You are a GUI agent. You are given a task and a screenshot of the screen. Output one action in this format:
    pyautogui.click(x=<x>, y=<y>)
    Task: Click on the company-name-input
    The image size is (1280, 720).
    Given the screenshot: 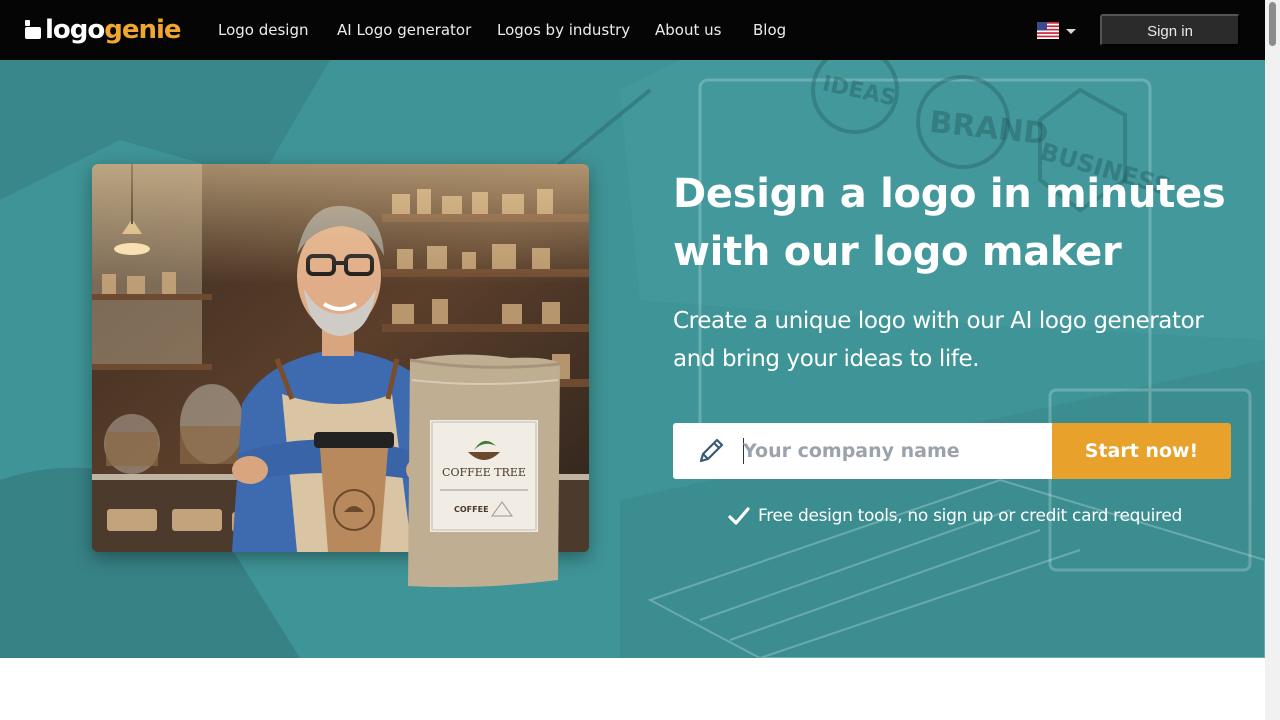 What is the action you would take?
    pyautogui.click(x=893, y=451)
    